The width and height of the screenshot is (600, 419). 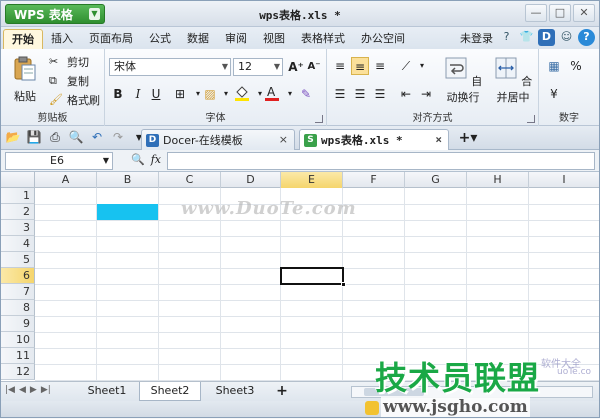 I want to click on increase-font-icon: A⁺, so click(x=296, y=67).